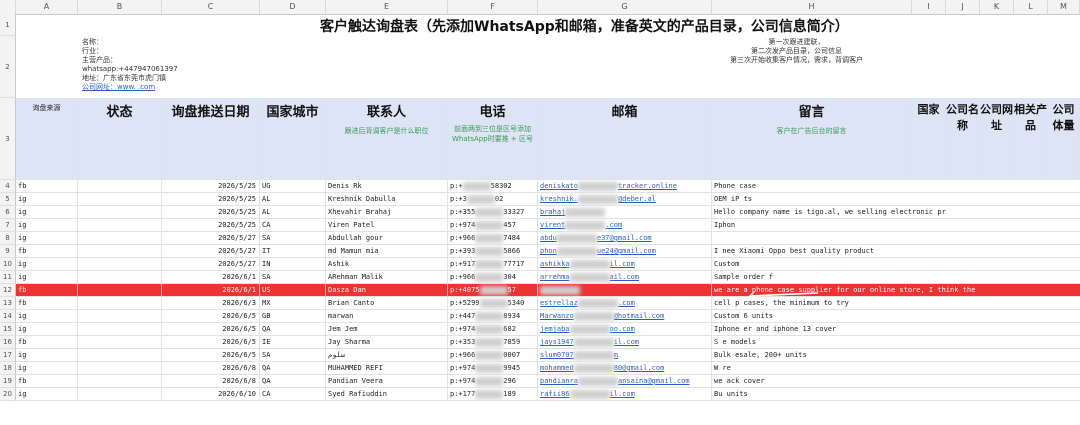  I want to click on header-related-products: 相关产品, so click(1031, 139).